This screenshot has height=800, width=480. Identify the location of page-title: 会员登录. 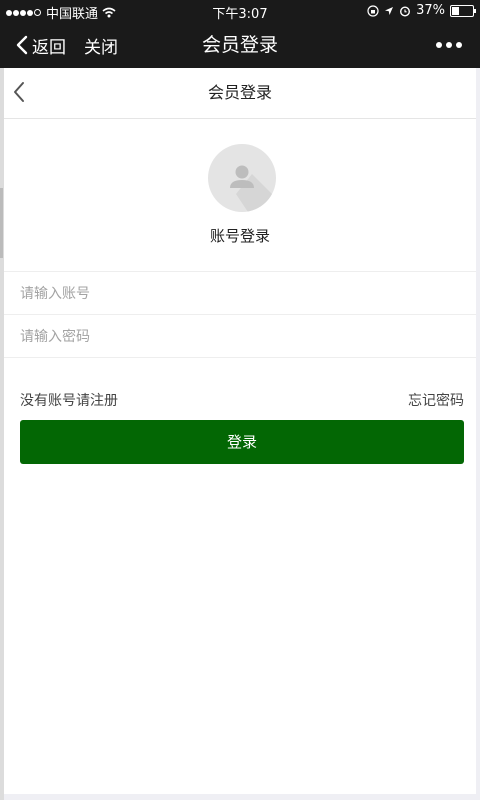
(239, 92).